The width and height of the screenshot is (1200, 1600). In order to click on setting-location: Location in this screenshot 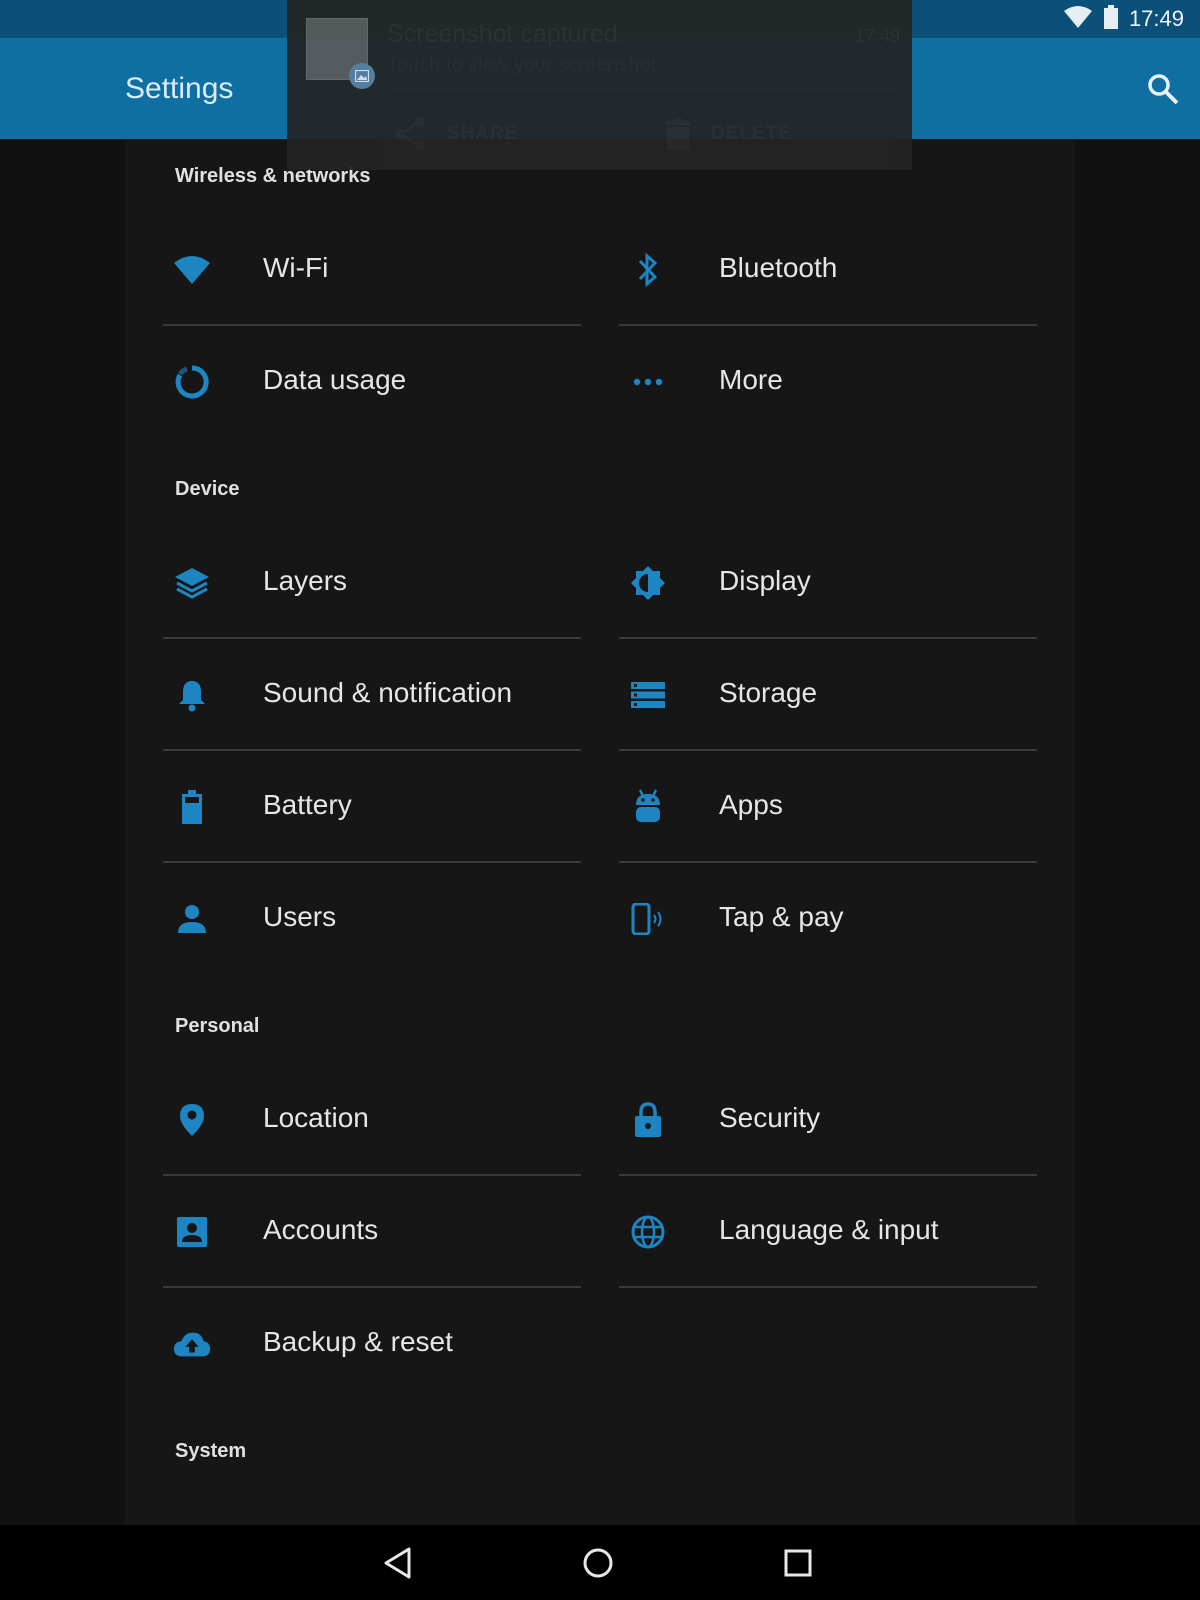, I will do `click(372, 1120)`.